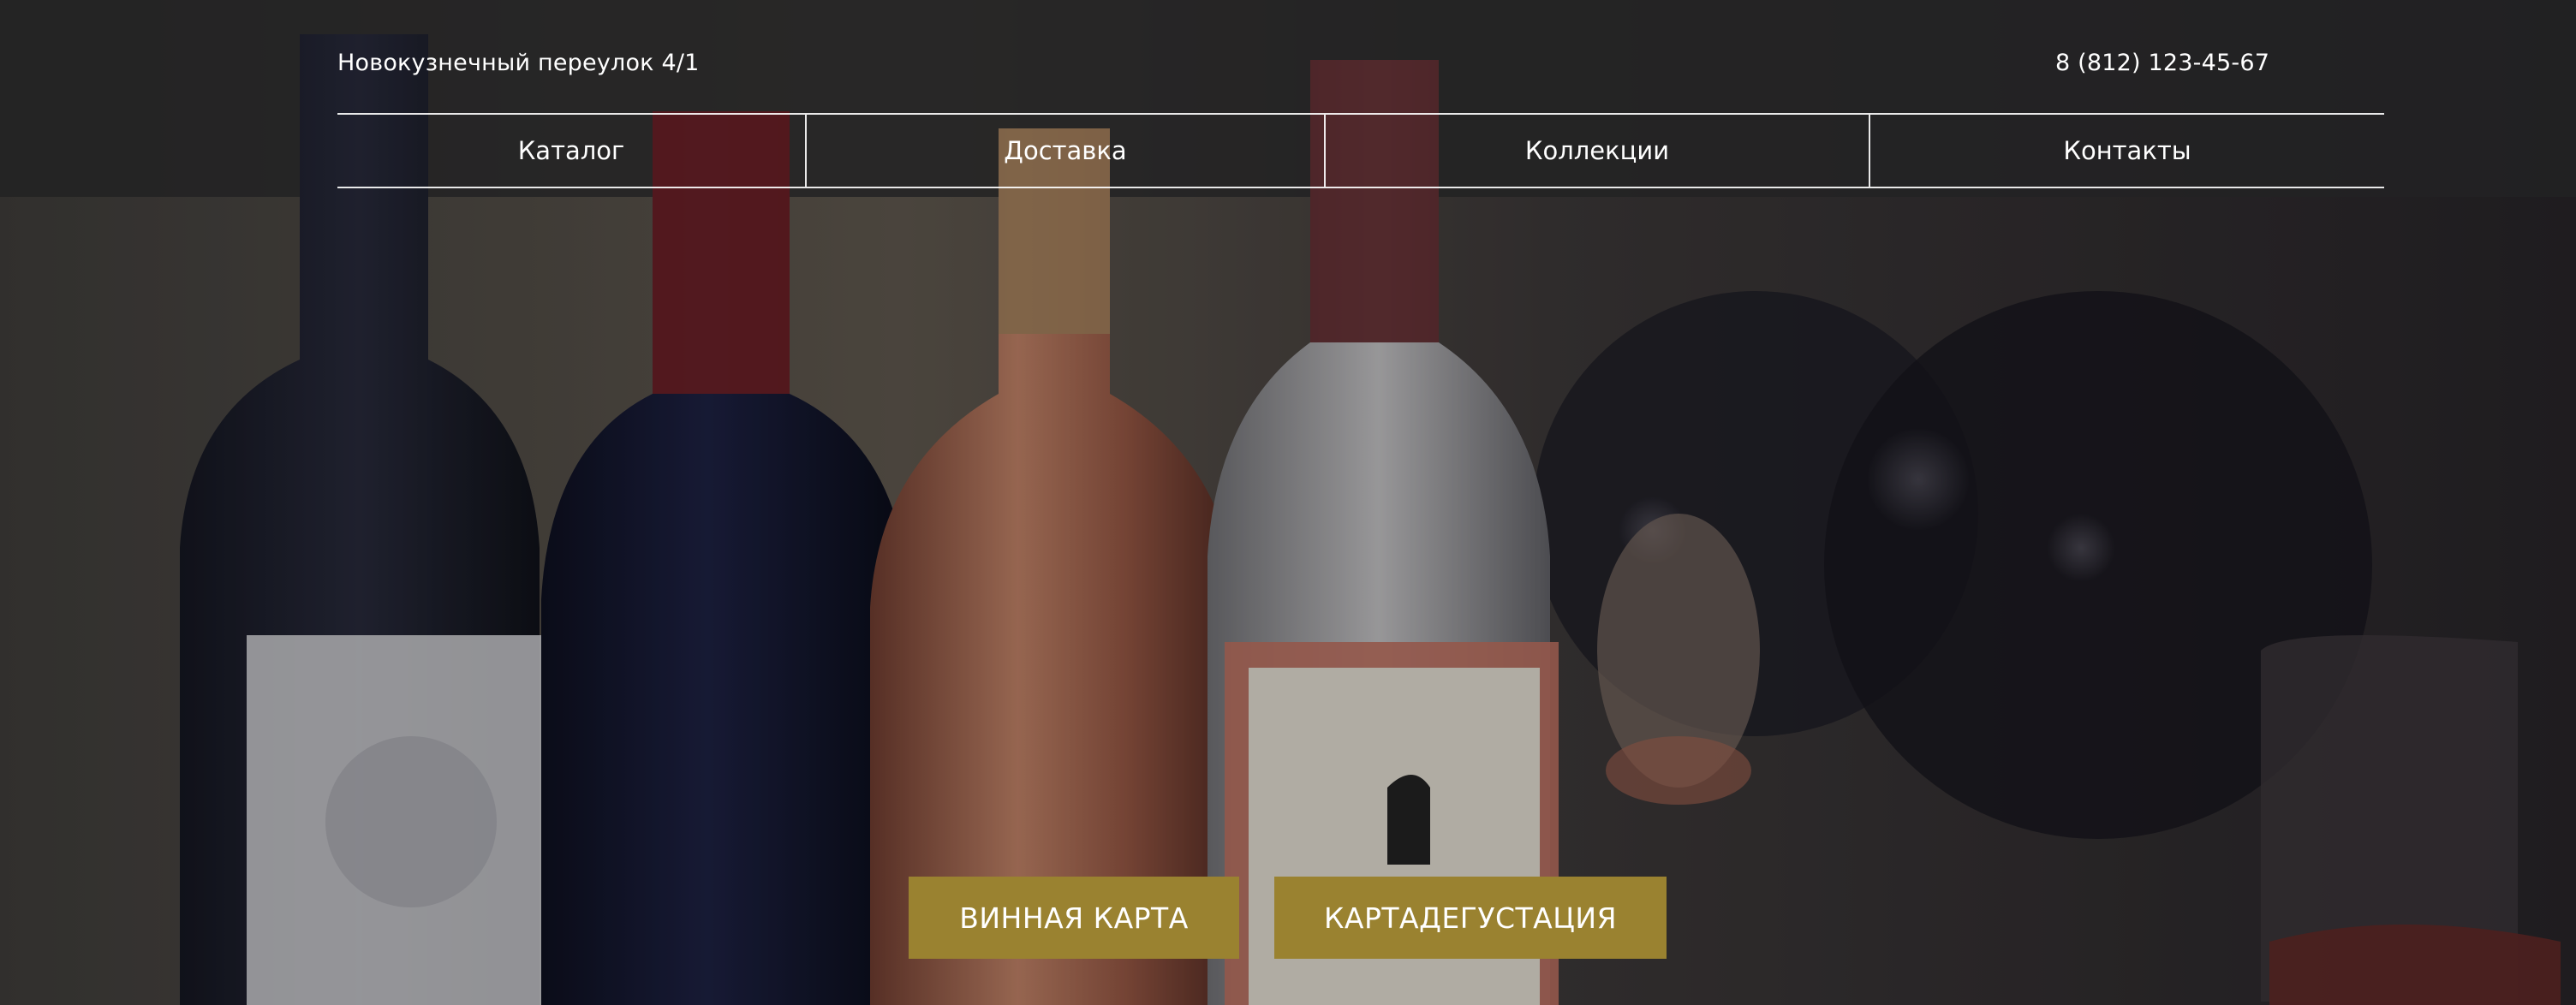 The height and width of the screenshot is (1005, 2576). What do you see at coordinates (1470, 918) in the screenshot?
I see `tasting-card-button: КАРТАДЕГУСТАЦИЯ` at bounding box center [1470, 918].